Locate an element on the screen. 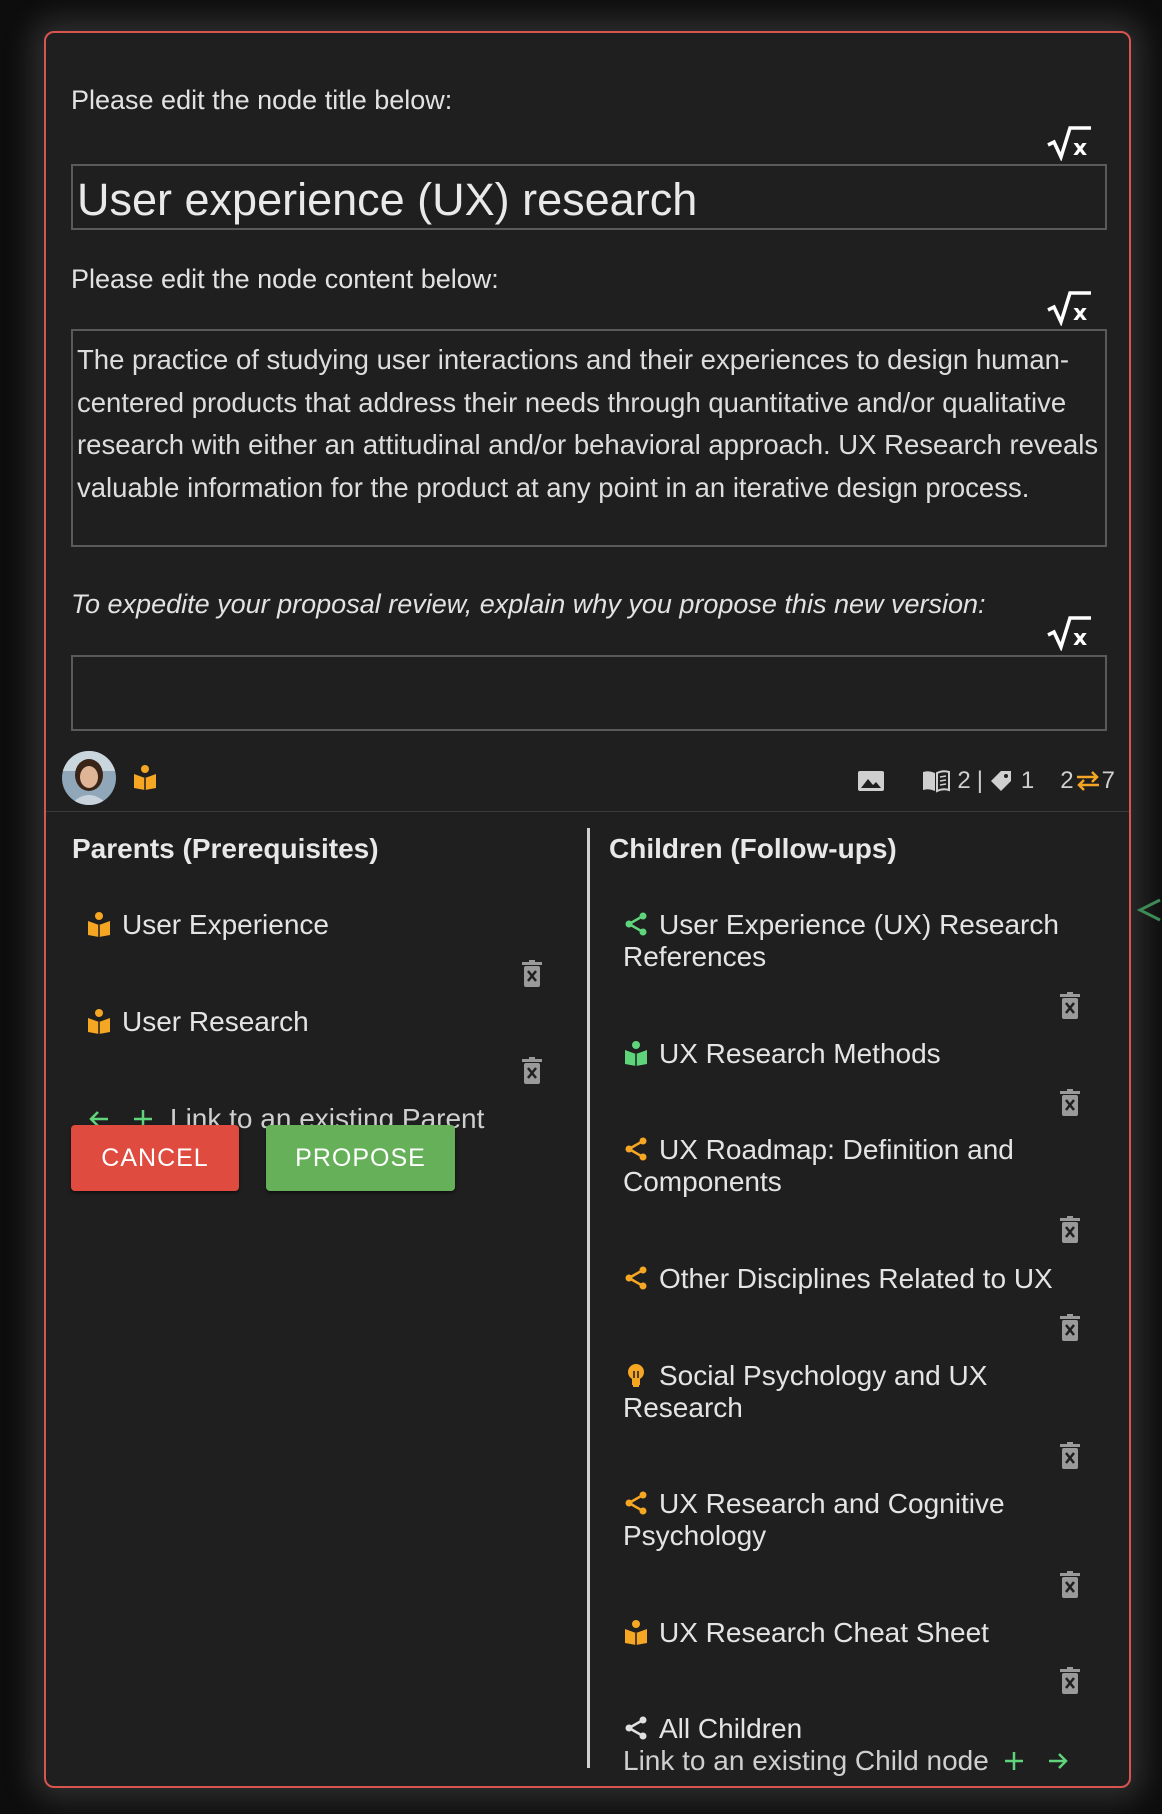 This screenshot has height=1814, width=1162. child-item: UX Roadmap: Definition and Components is located at coordinates (863, 1166).